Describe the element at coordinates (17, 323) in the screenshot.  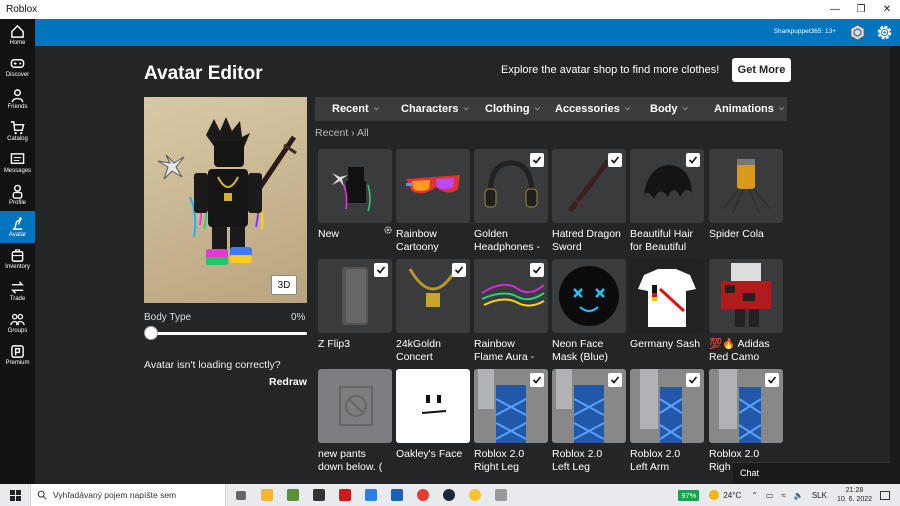
I see `nav-item-groups: Groups` at that location.